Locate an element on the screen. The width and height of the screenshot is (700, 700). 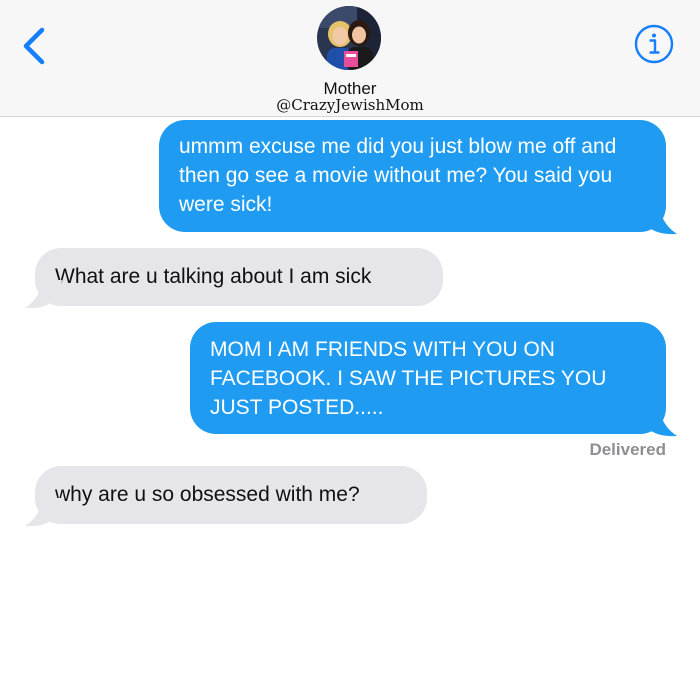
info-button is located at coordinates (654, 44).